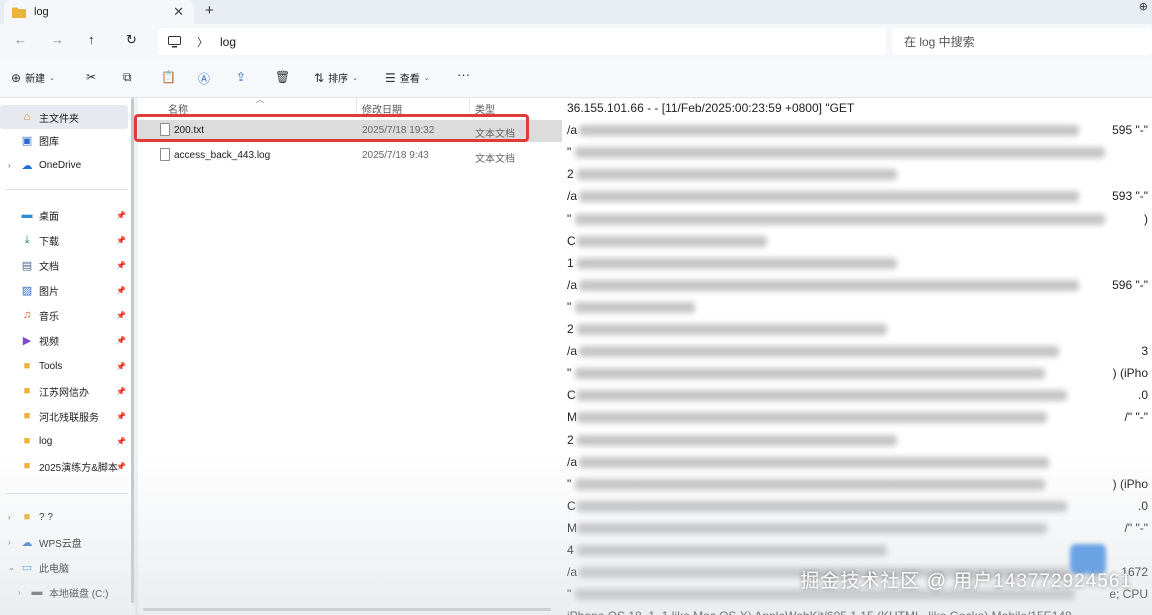 This screenshot has height=615, width=1152. What do you see at coordinates (1022, 41) in the screenshot?
I see `search-input: 在 log 中搜索` at bounding box center [1022, 41].